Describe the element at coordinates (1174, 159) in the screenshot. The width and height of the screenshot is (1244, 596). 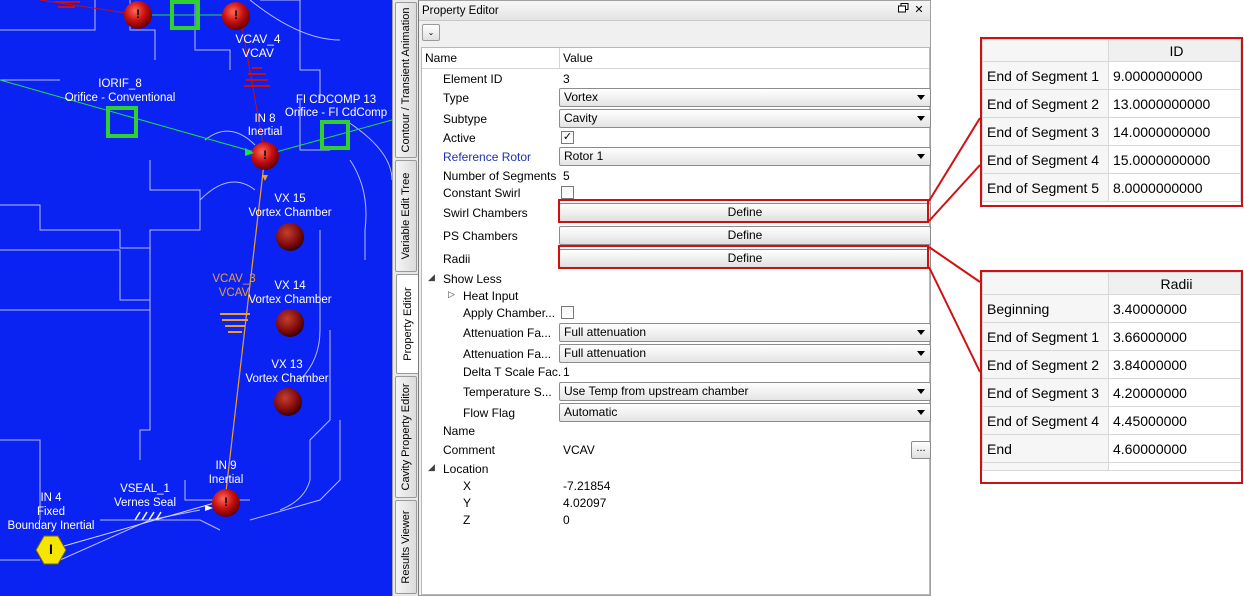
I see `id-cell: 15.0000000000` at that location.